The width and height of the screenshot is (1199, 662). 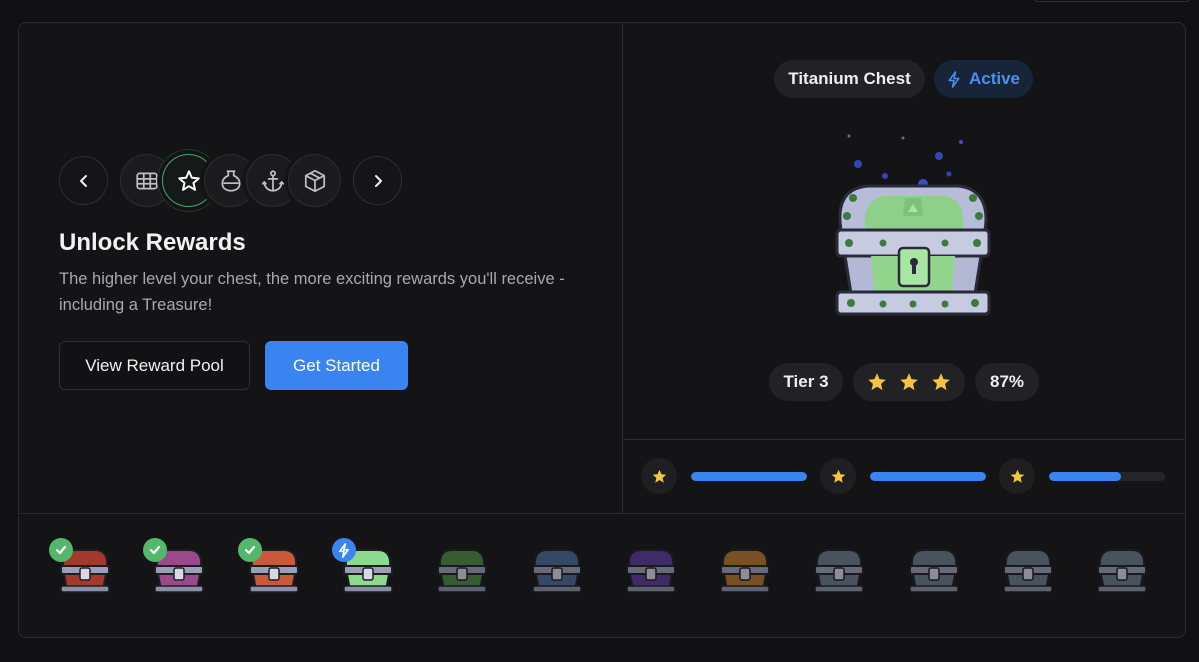 I want to click on chevron-left-icon, so click(x=83, y=180).